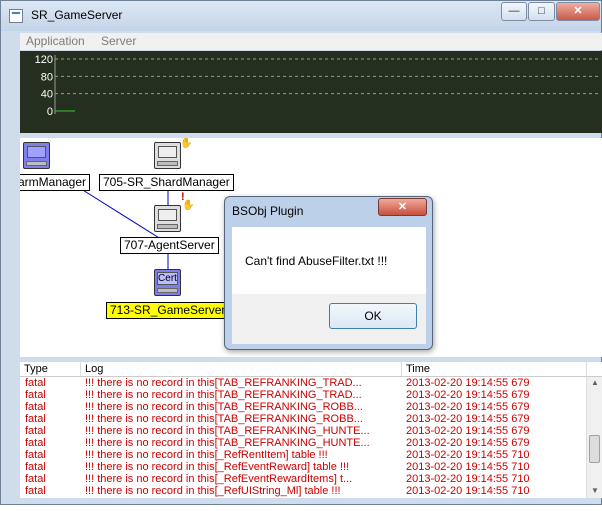  I want to click on agent-server-computer-icon, so click(167, 218).